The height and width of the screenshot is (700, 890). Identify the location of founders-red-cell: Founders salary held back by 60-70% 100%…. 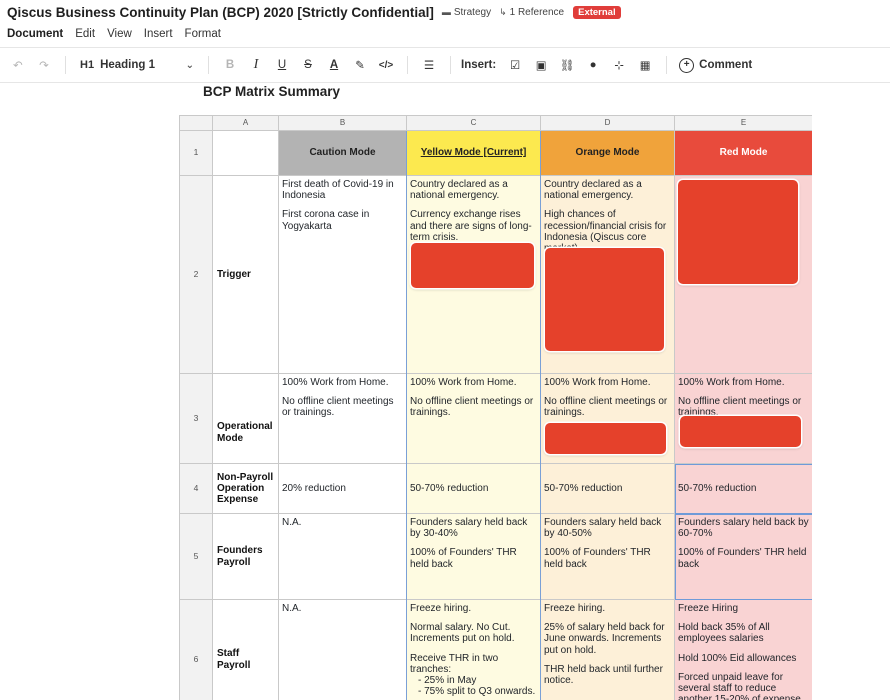
(743, 557).